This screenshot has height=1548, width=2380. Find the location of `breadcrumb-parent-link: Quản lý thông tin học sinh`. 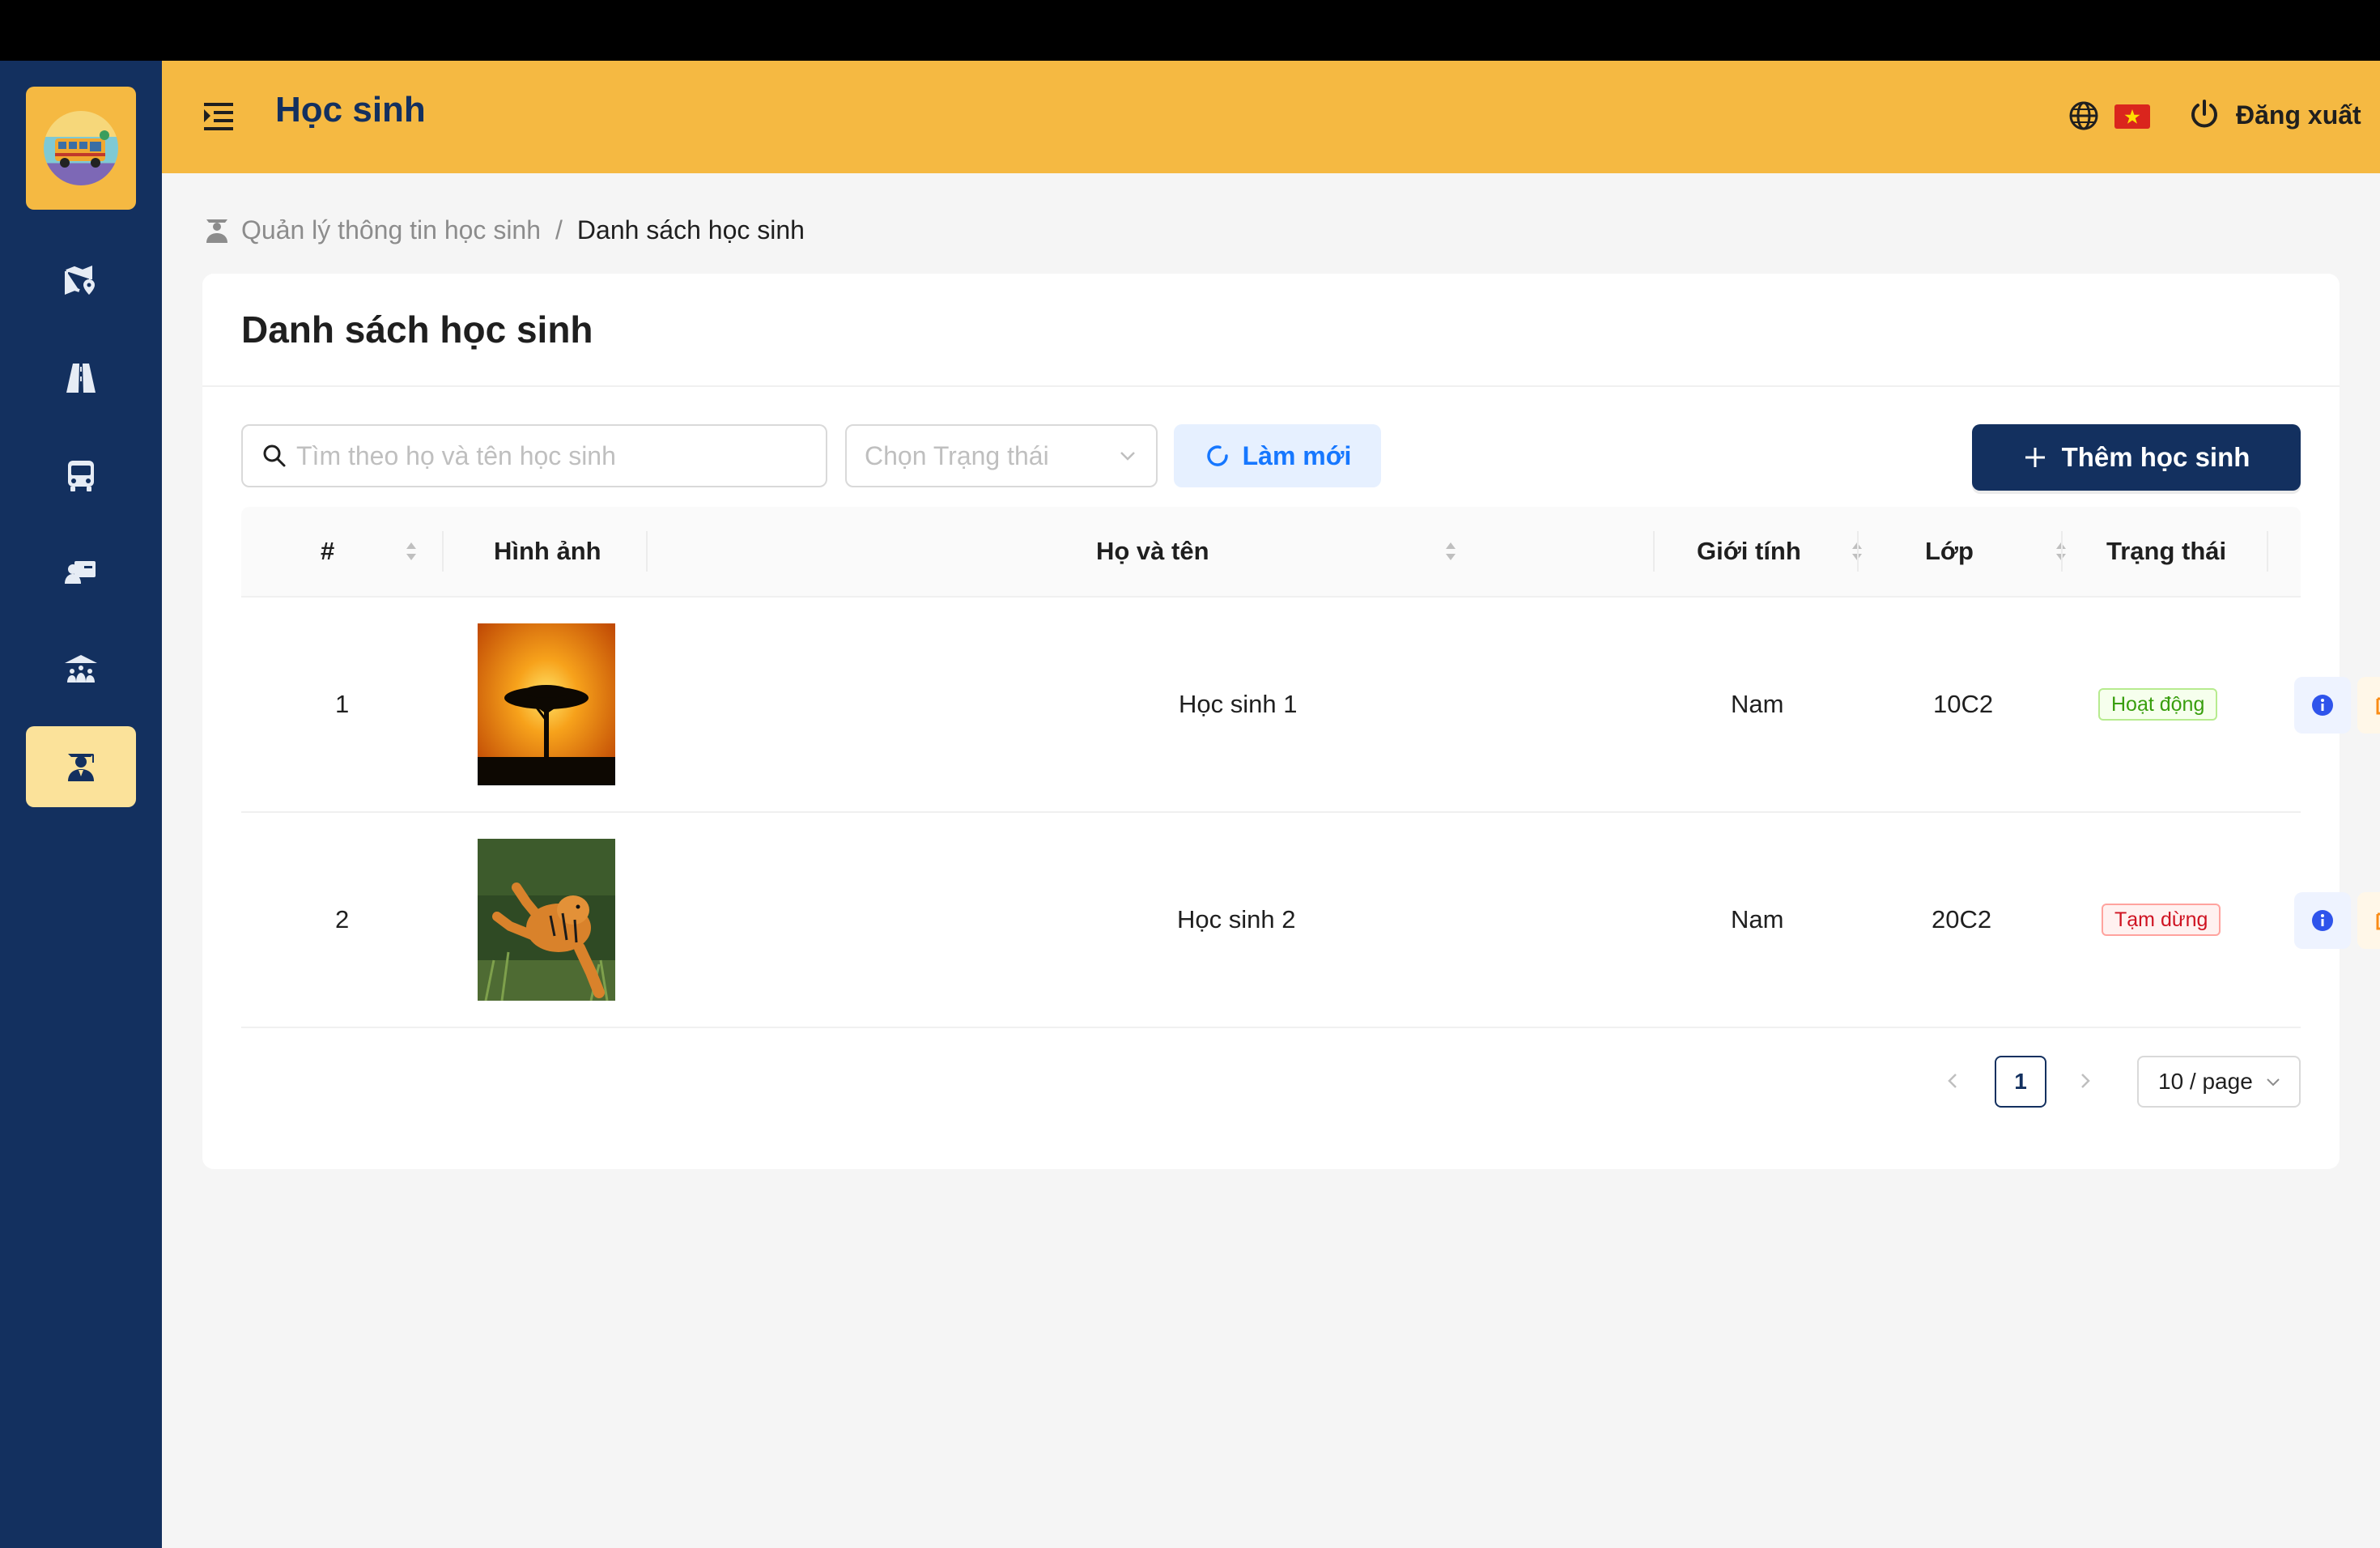

breadcrumb-parent-link: Quản lý thông tin học sinh is located at coordinates (391, 230).